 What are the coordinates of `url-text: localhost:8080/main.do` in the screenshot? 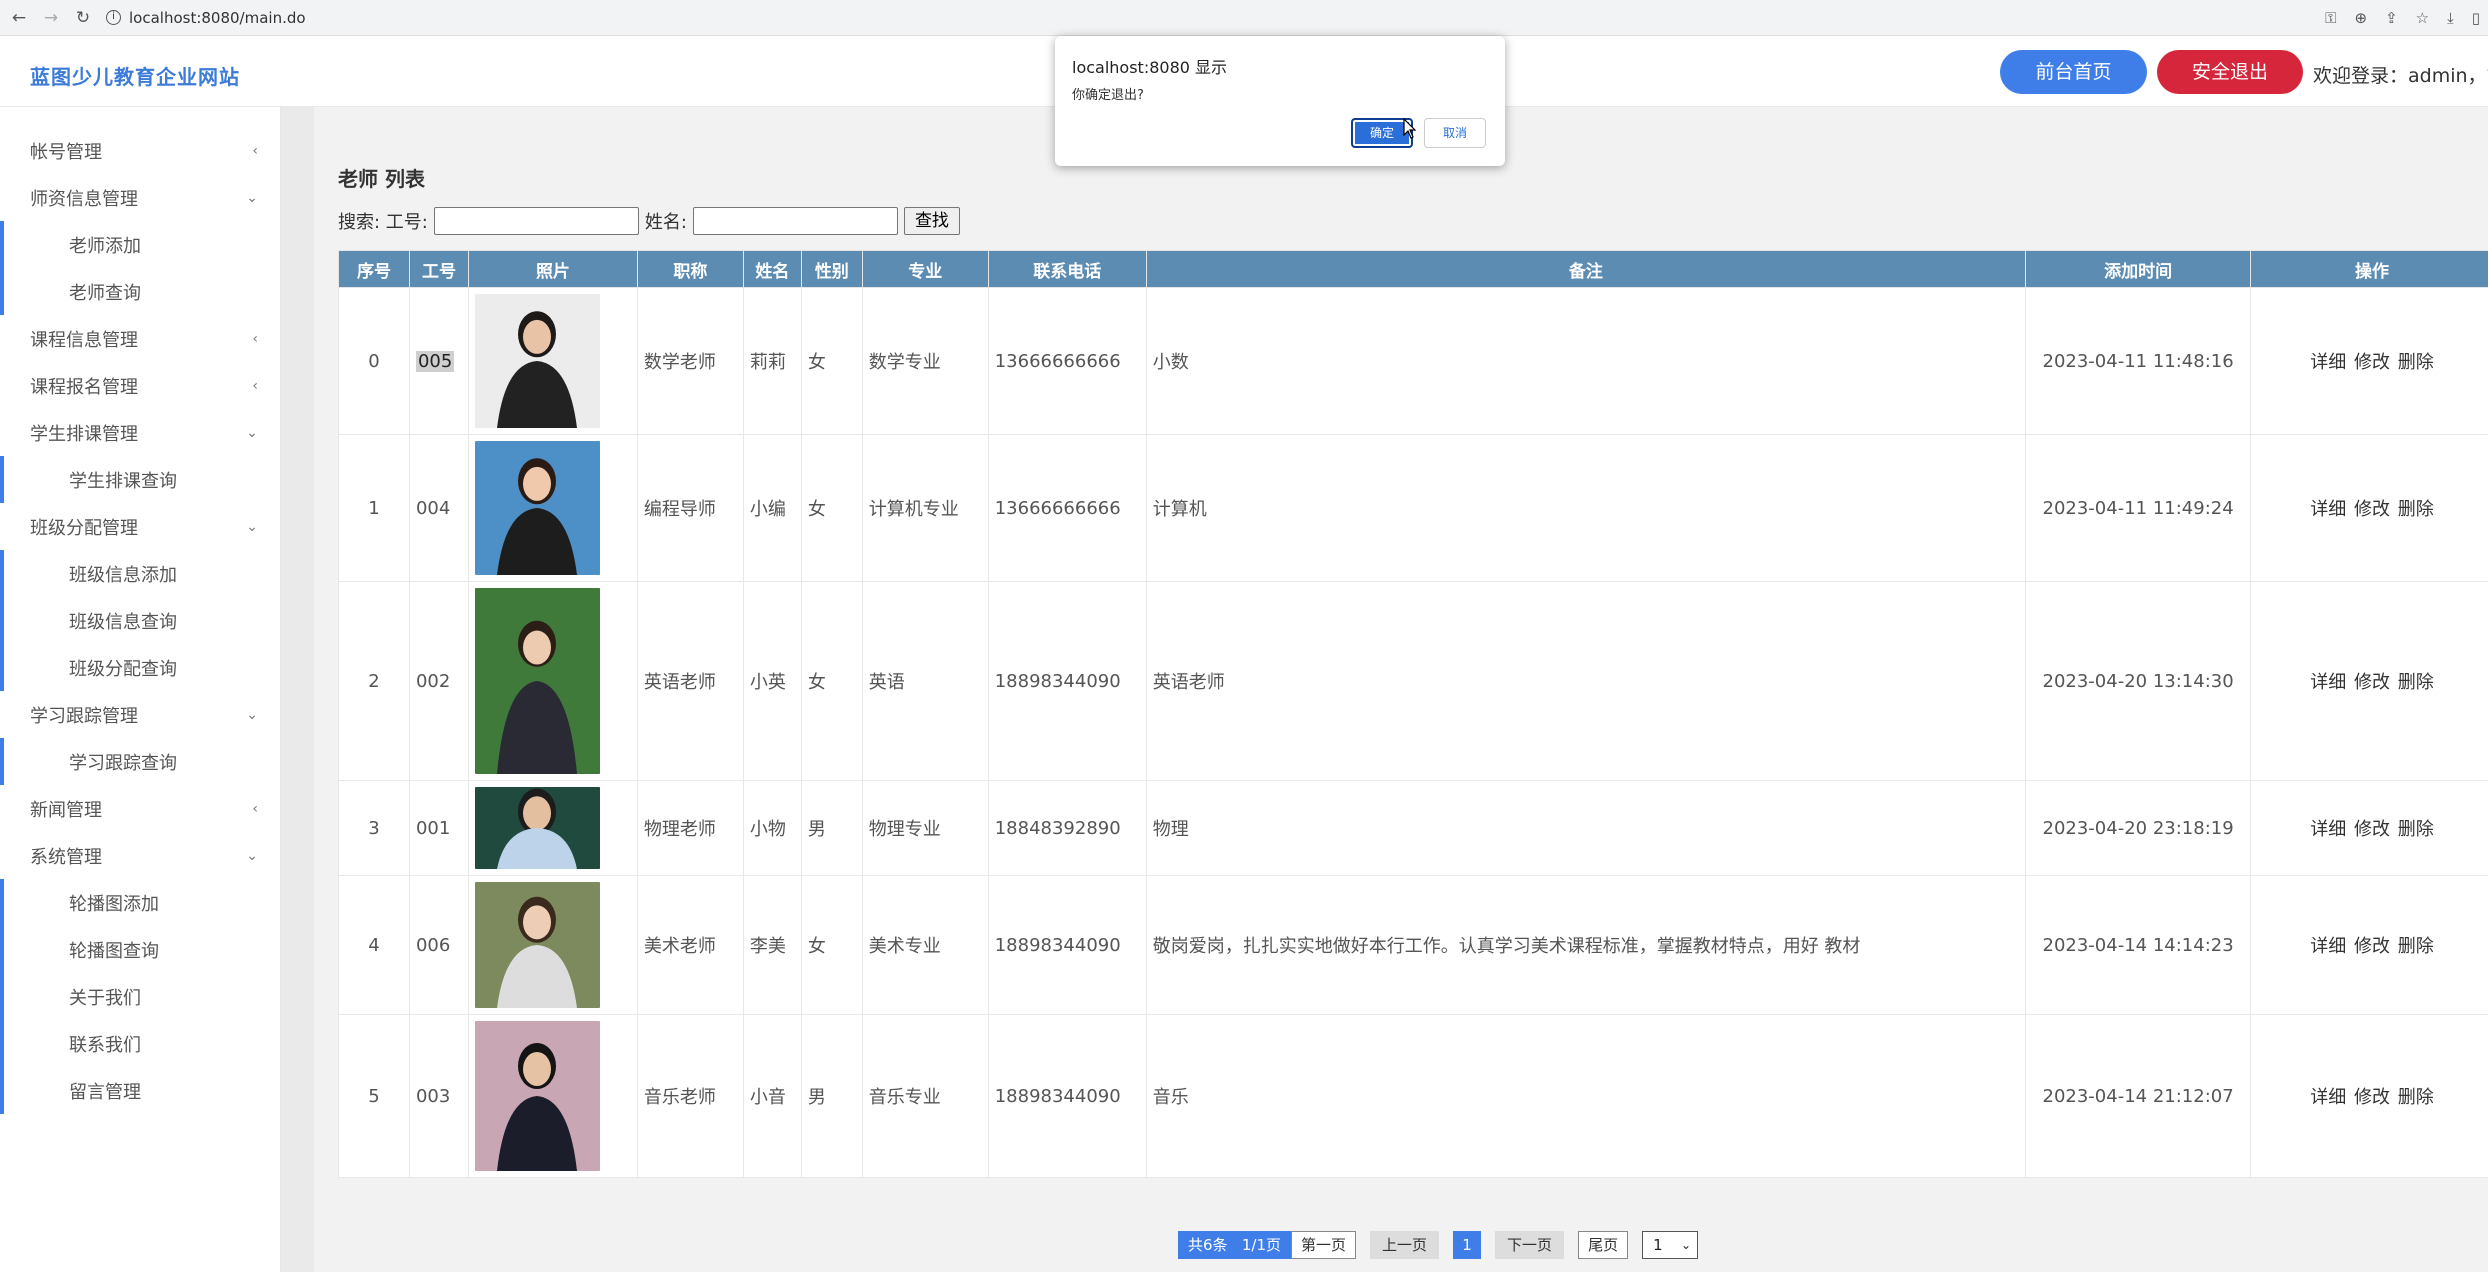 It's located at (217, 18).